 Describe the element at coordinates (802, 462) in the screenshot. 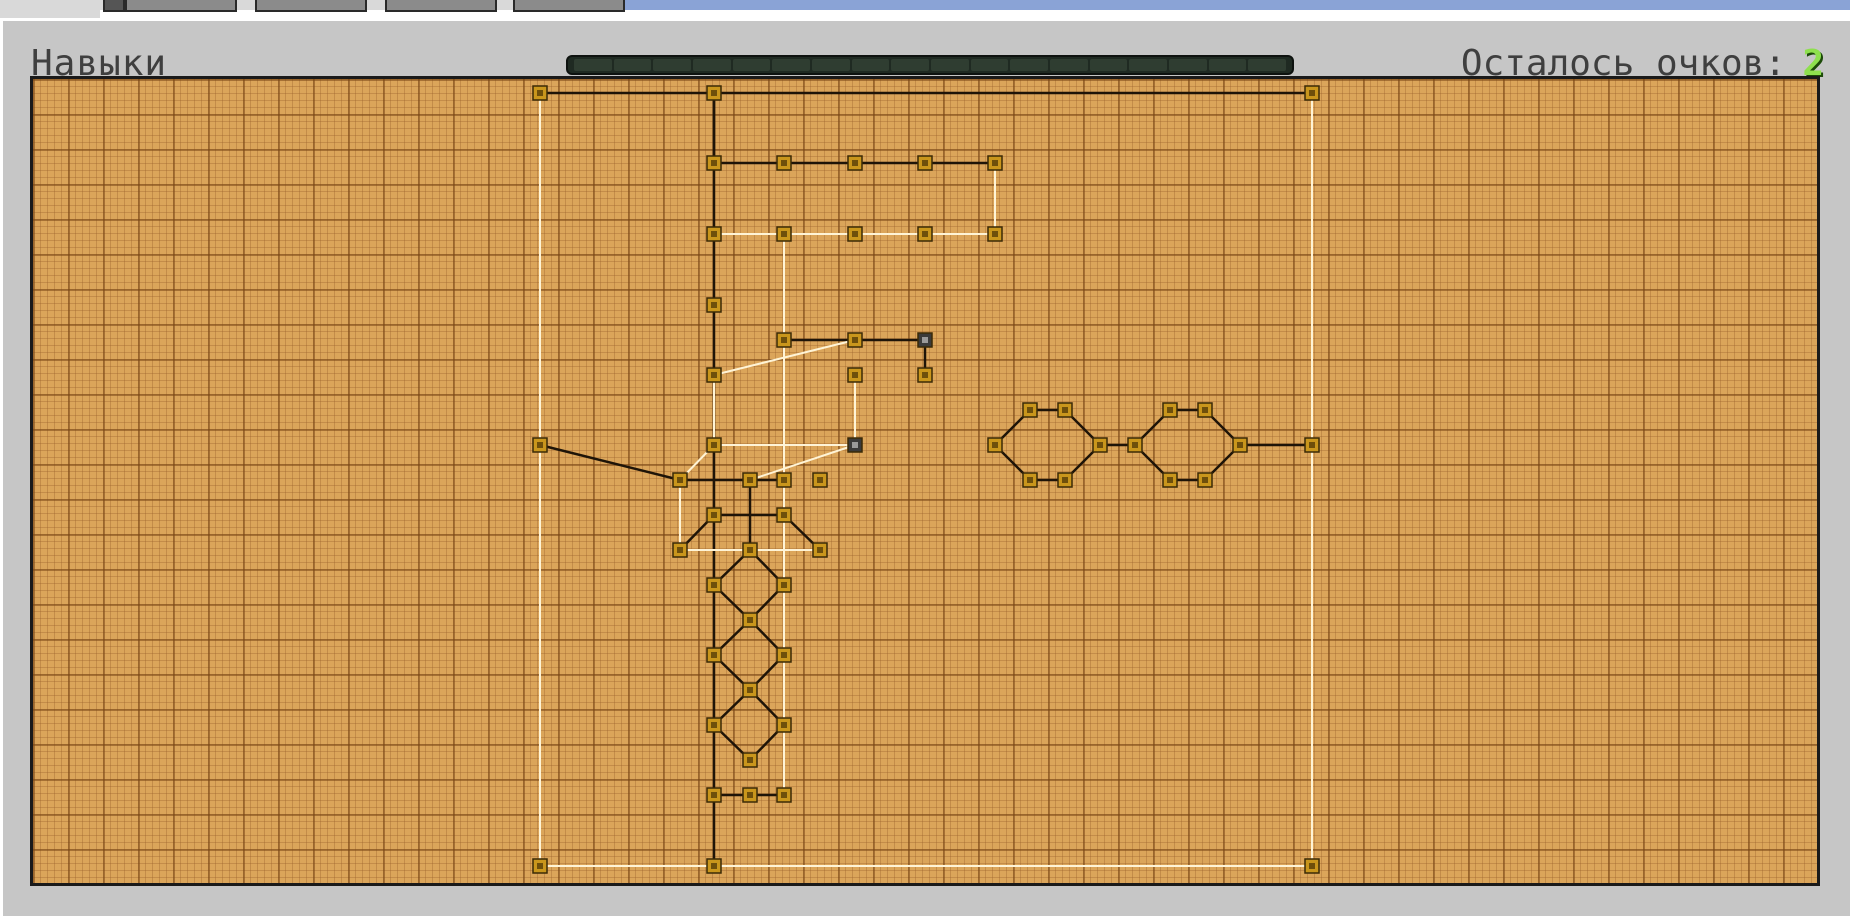

I see `skill-link-inactive` at that location.